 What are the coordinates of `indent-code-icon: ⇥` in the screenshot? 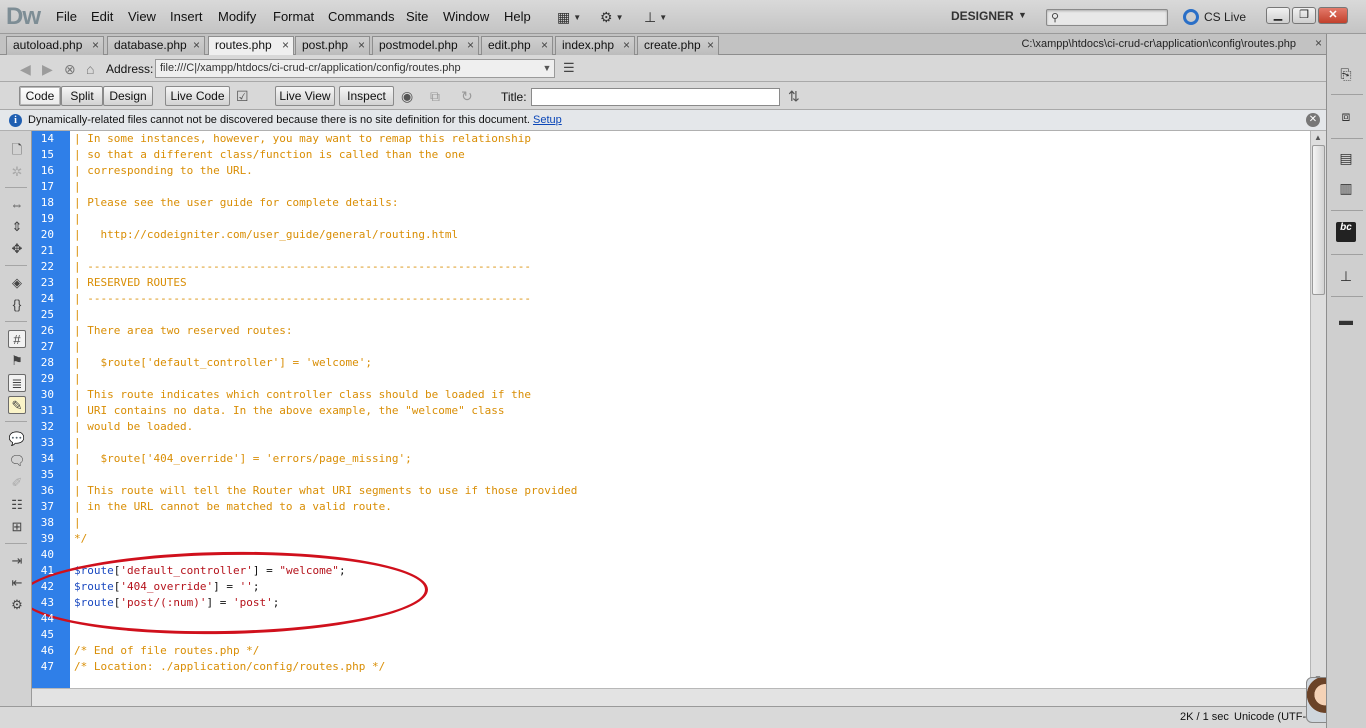 It's located at (17, 561).